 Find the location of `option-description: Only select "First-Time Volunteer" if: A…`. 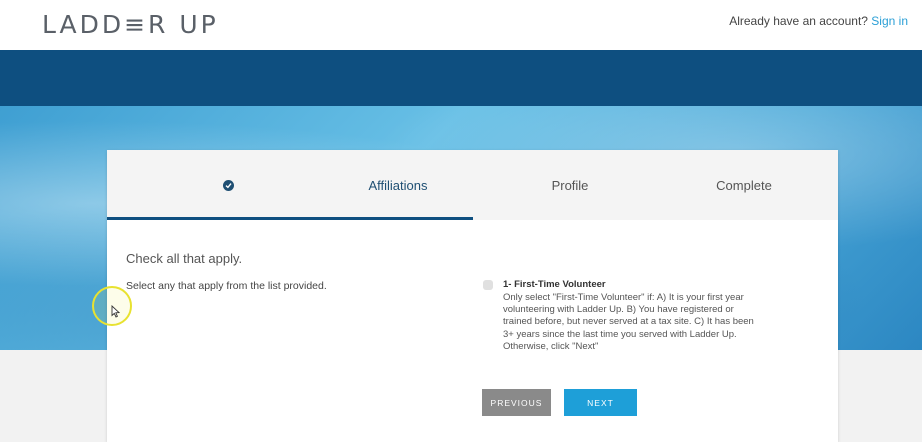

option-description: Only select "First-Time Volunteer" if: A… is located at coordinates (628, 322).